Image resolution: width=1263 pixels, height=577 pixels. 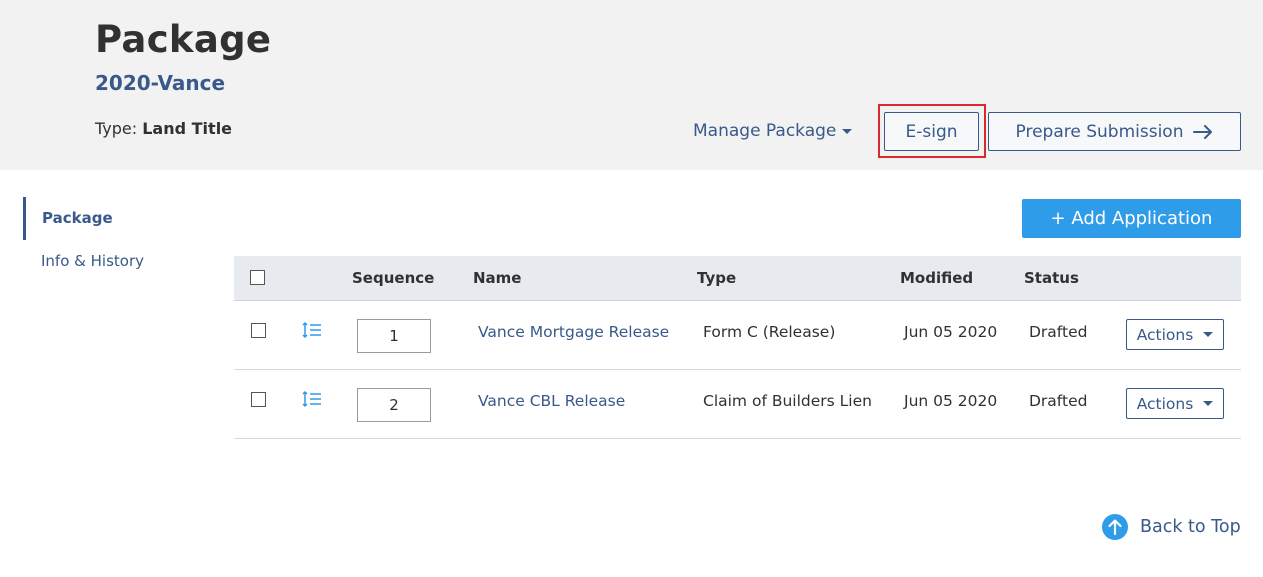 I want to click on manage-package-label: Manage Package, so click(x=765, y=131).